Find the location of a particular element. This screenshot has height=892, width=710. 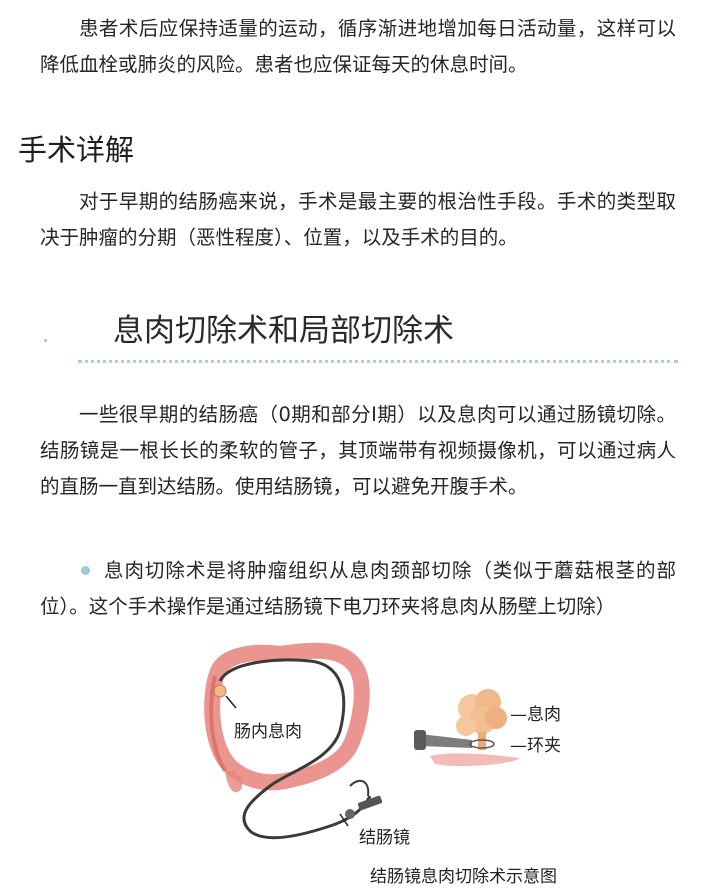

label-polyp: —息肉 is located at coordinates (535, 715).